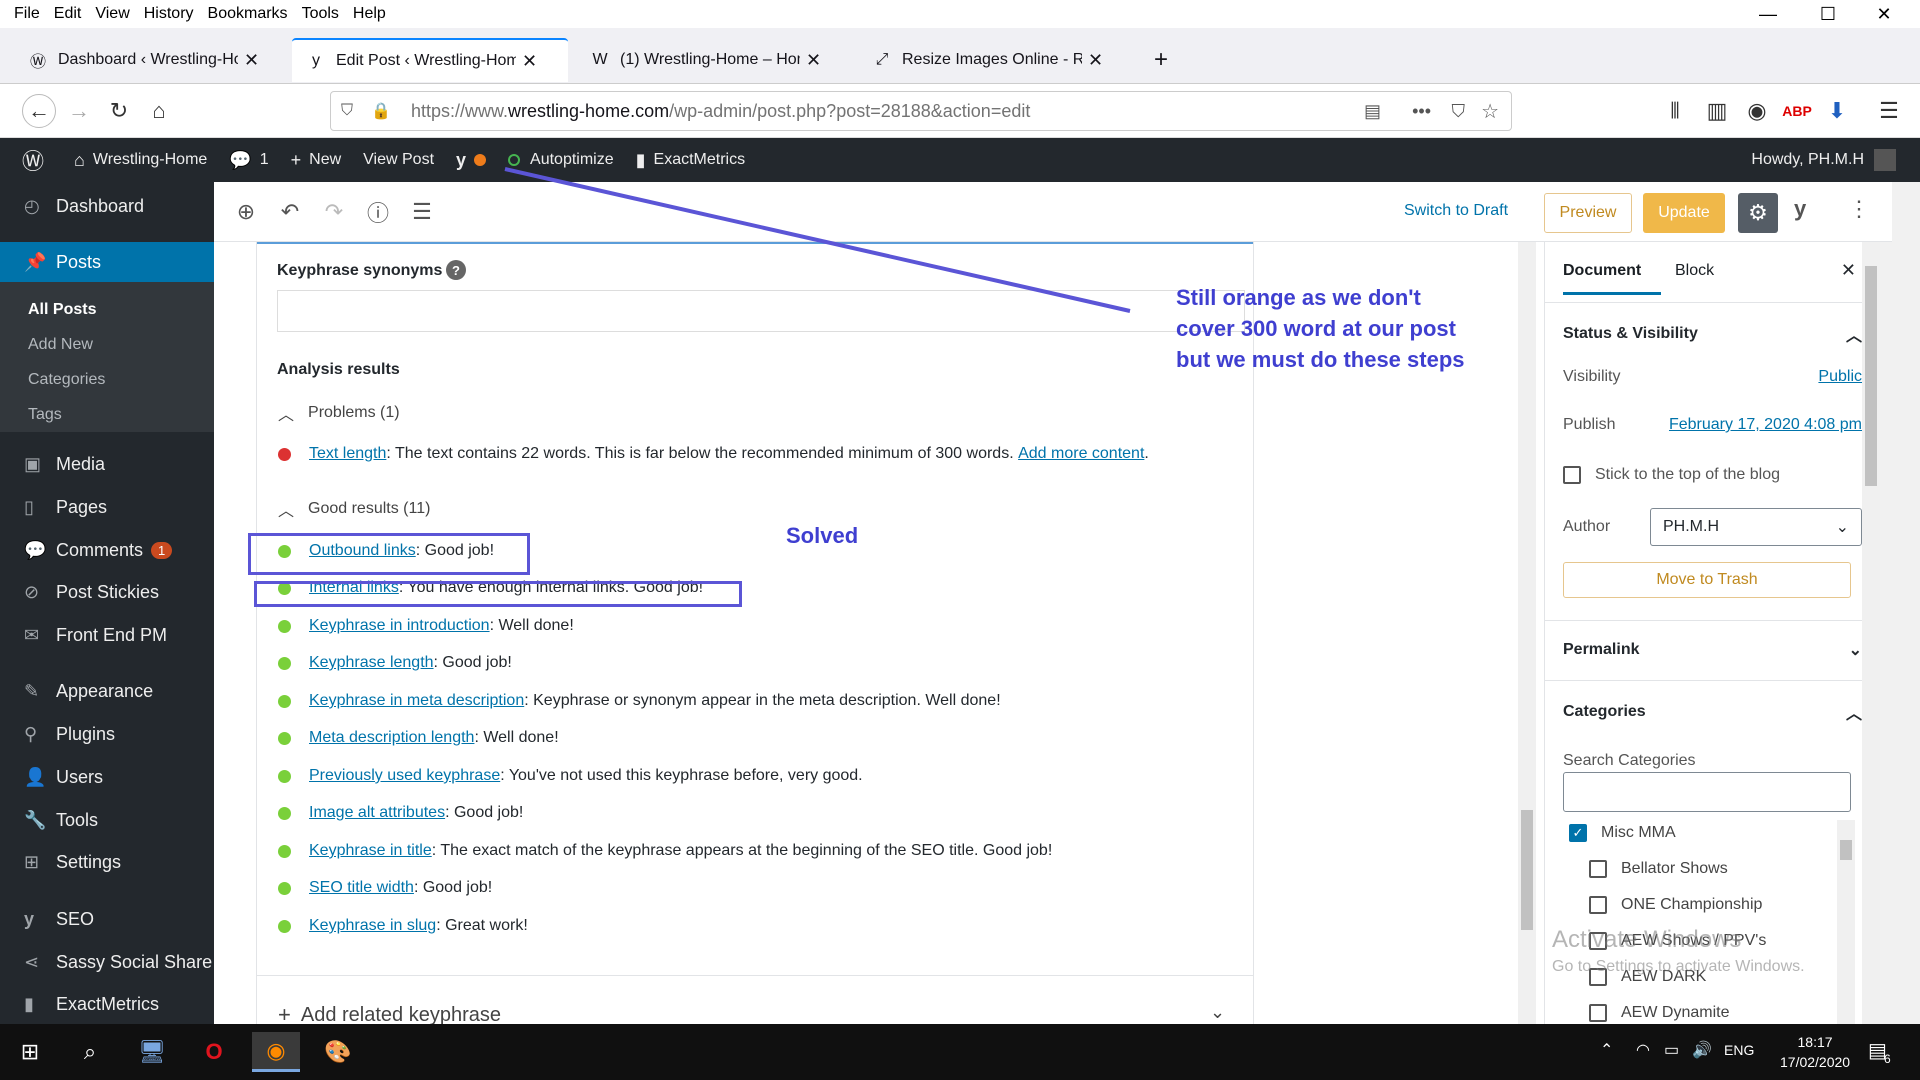 Image resolution: width=1920 pixels, height=1080 pixels. What do you see at coordinates (60, 345) in the screenshot?
I see `submenu-add-new: Add New` at bounding box center [60, 345].